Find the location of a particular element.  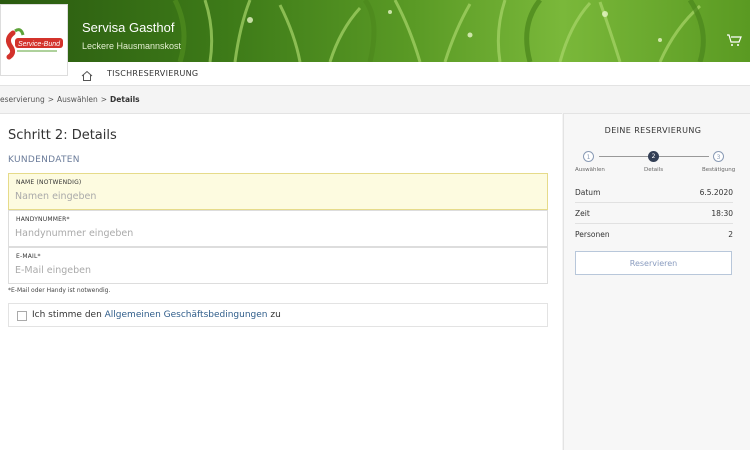

phone-field-label: HANDYNUMMER* is located at coordinates (43, 219).